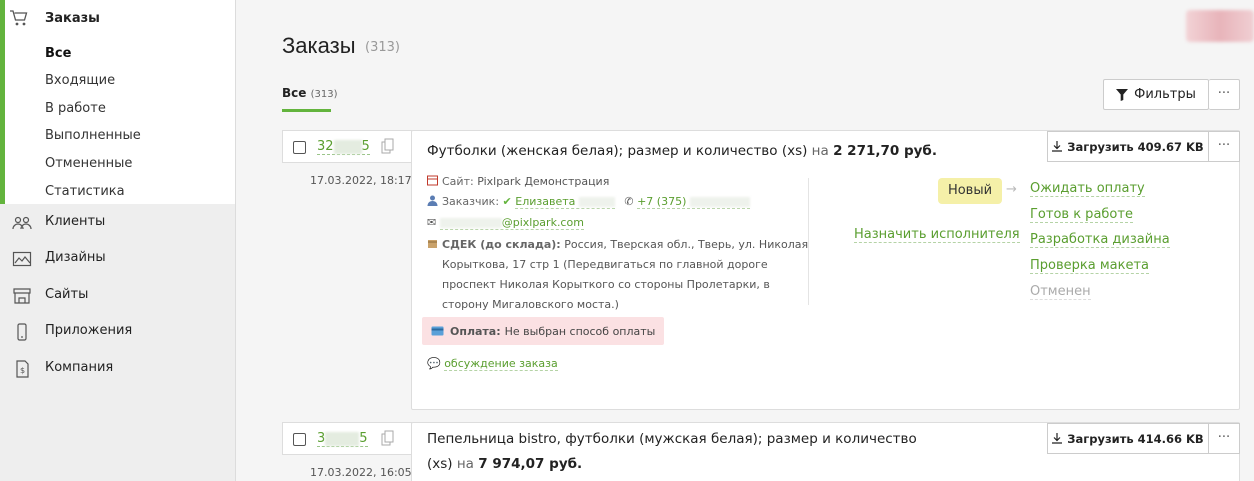 The width and height of the screenshot is (1254, 481). I want to click on sidebar-item-apps-label: Приложения, so click(89, 330).